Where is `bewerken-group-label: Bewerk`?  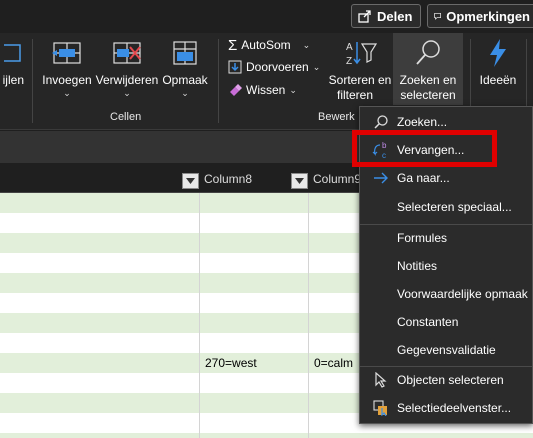 bewerken-group-label: Bewerk is located at coordinates (336, 117).